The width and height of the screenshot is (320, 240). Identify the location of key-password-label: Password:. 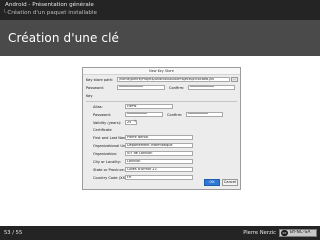
(102, 115).